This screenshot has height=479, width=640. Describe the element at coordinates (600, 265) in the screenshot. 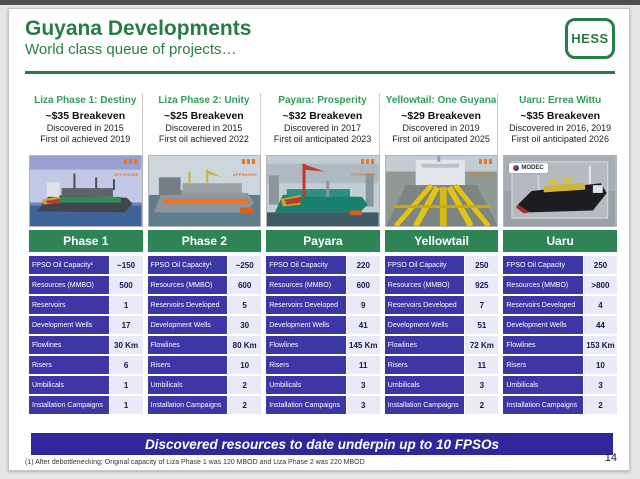

I see `table-row-value: 250` at that location.